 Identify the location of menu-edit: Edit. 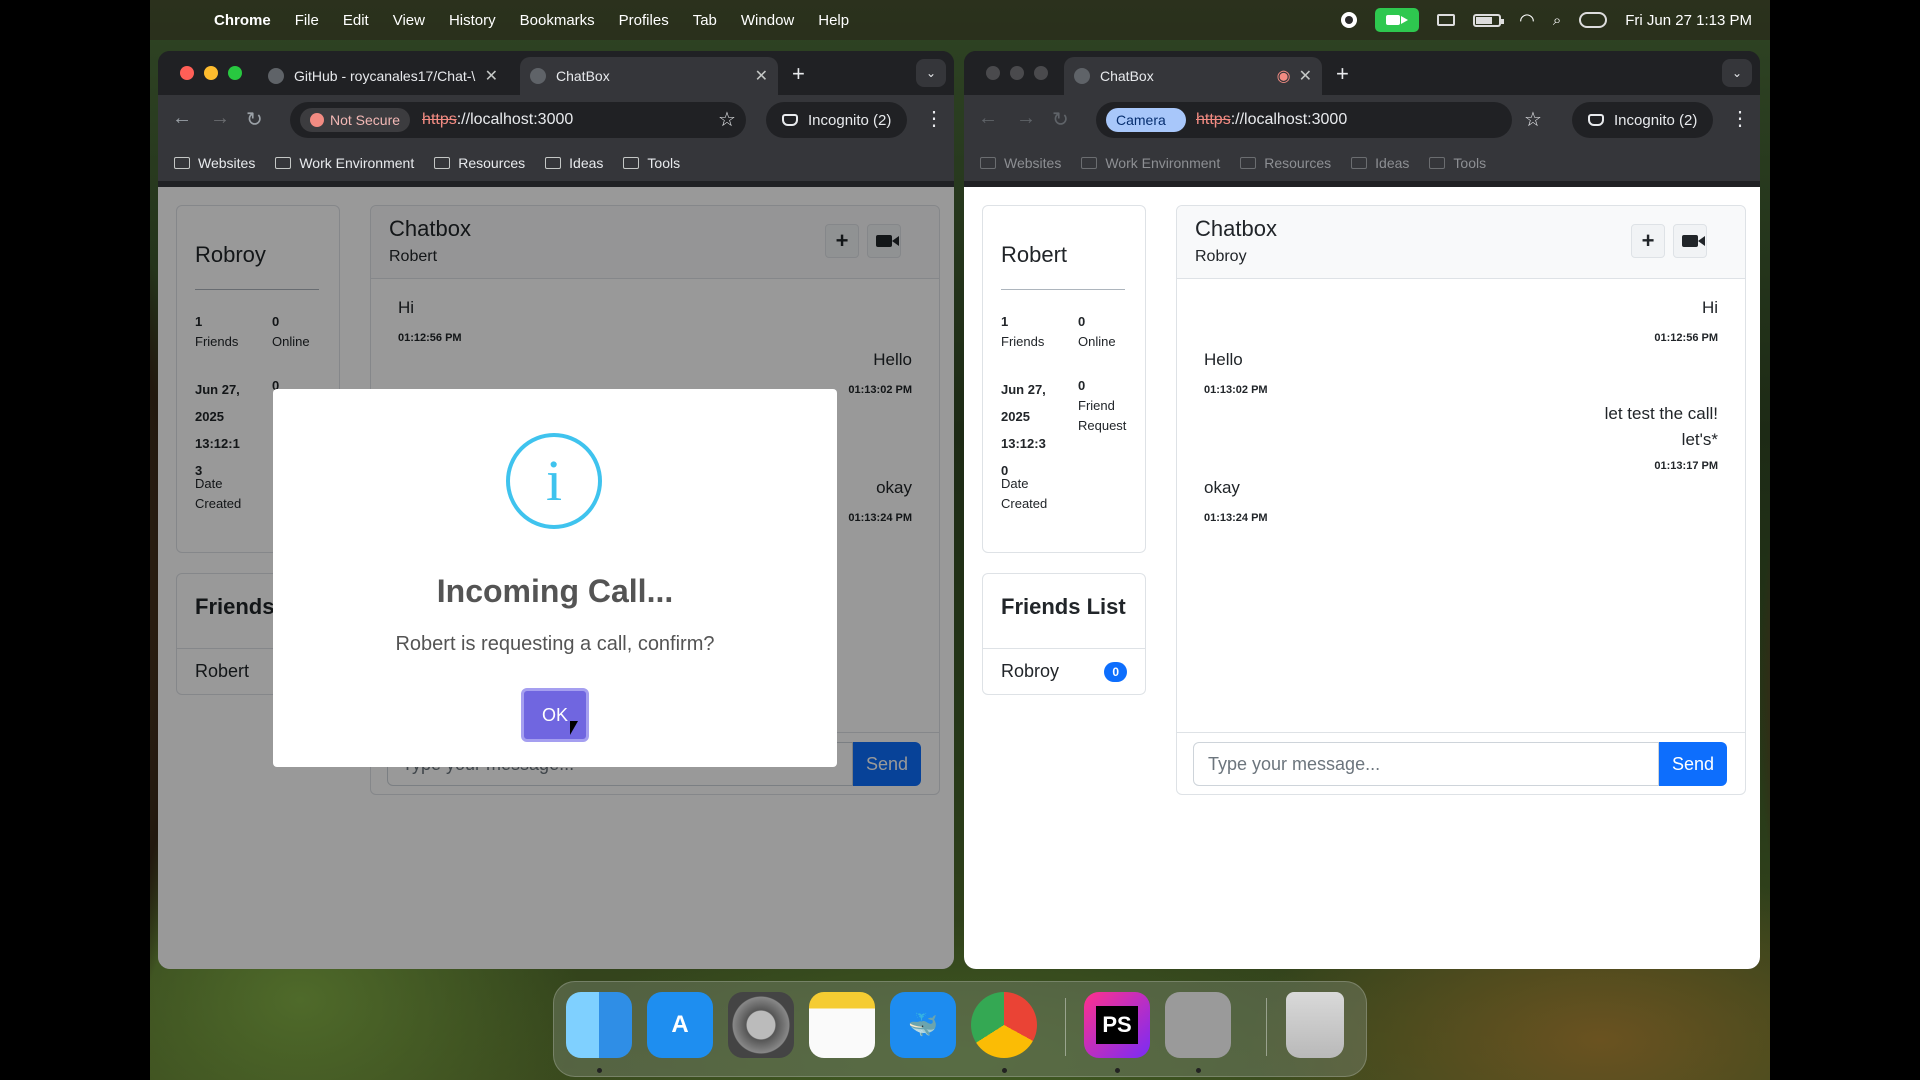
(356, 20).